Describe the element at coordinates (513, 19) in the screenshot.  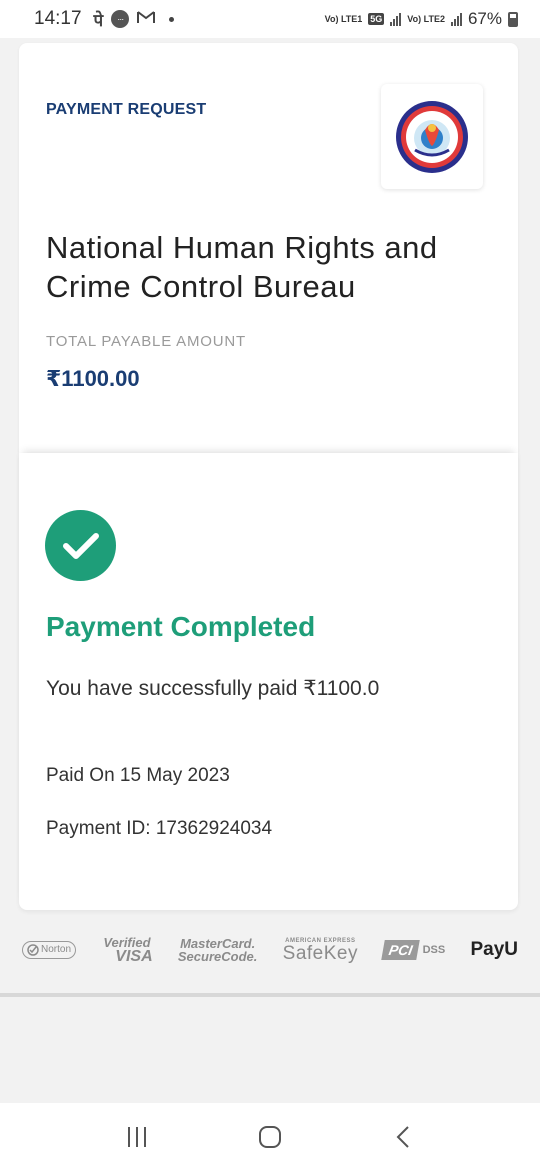
I see `battery-icon` at that location.